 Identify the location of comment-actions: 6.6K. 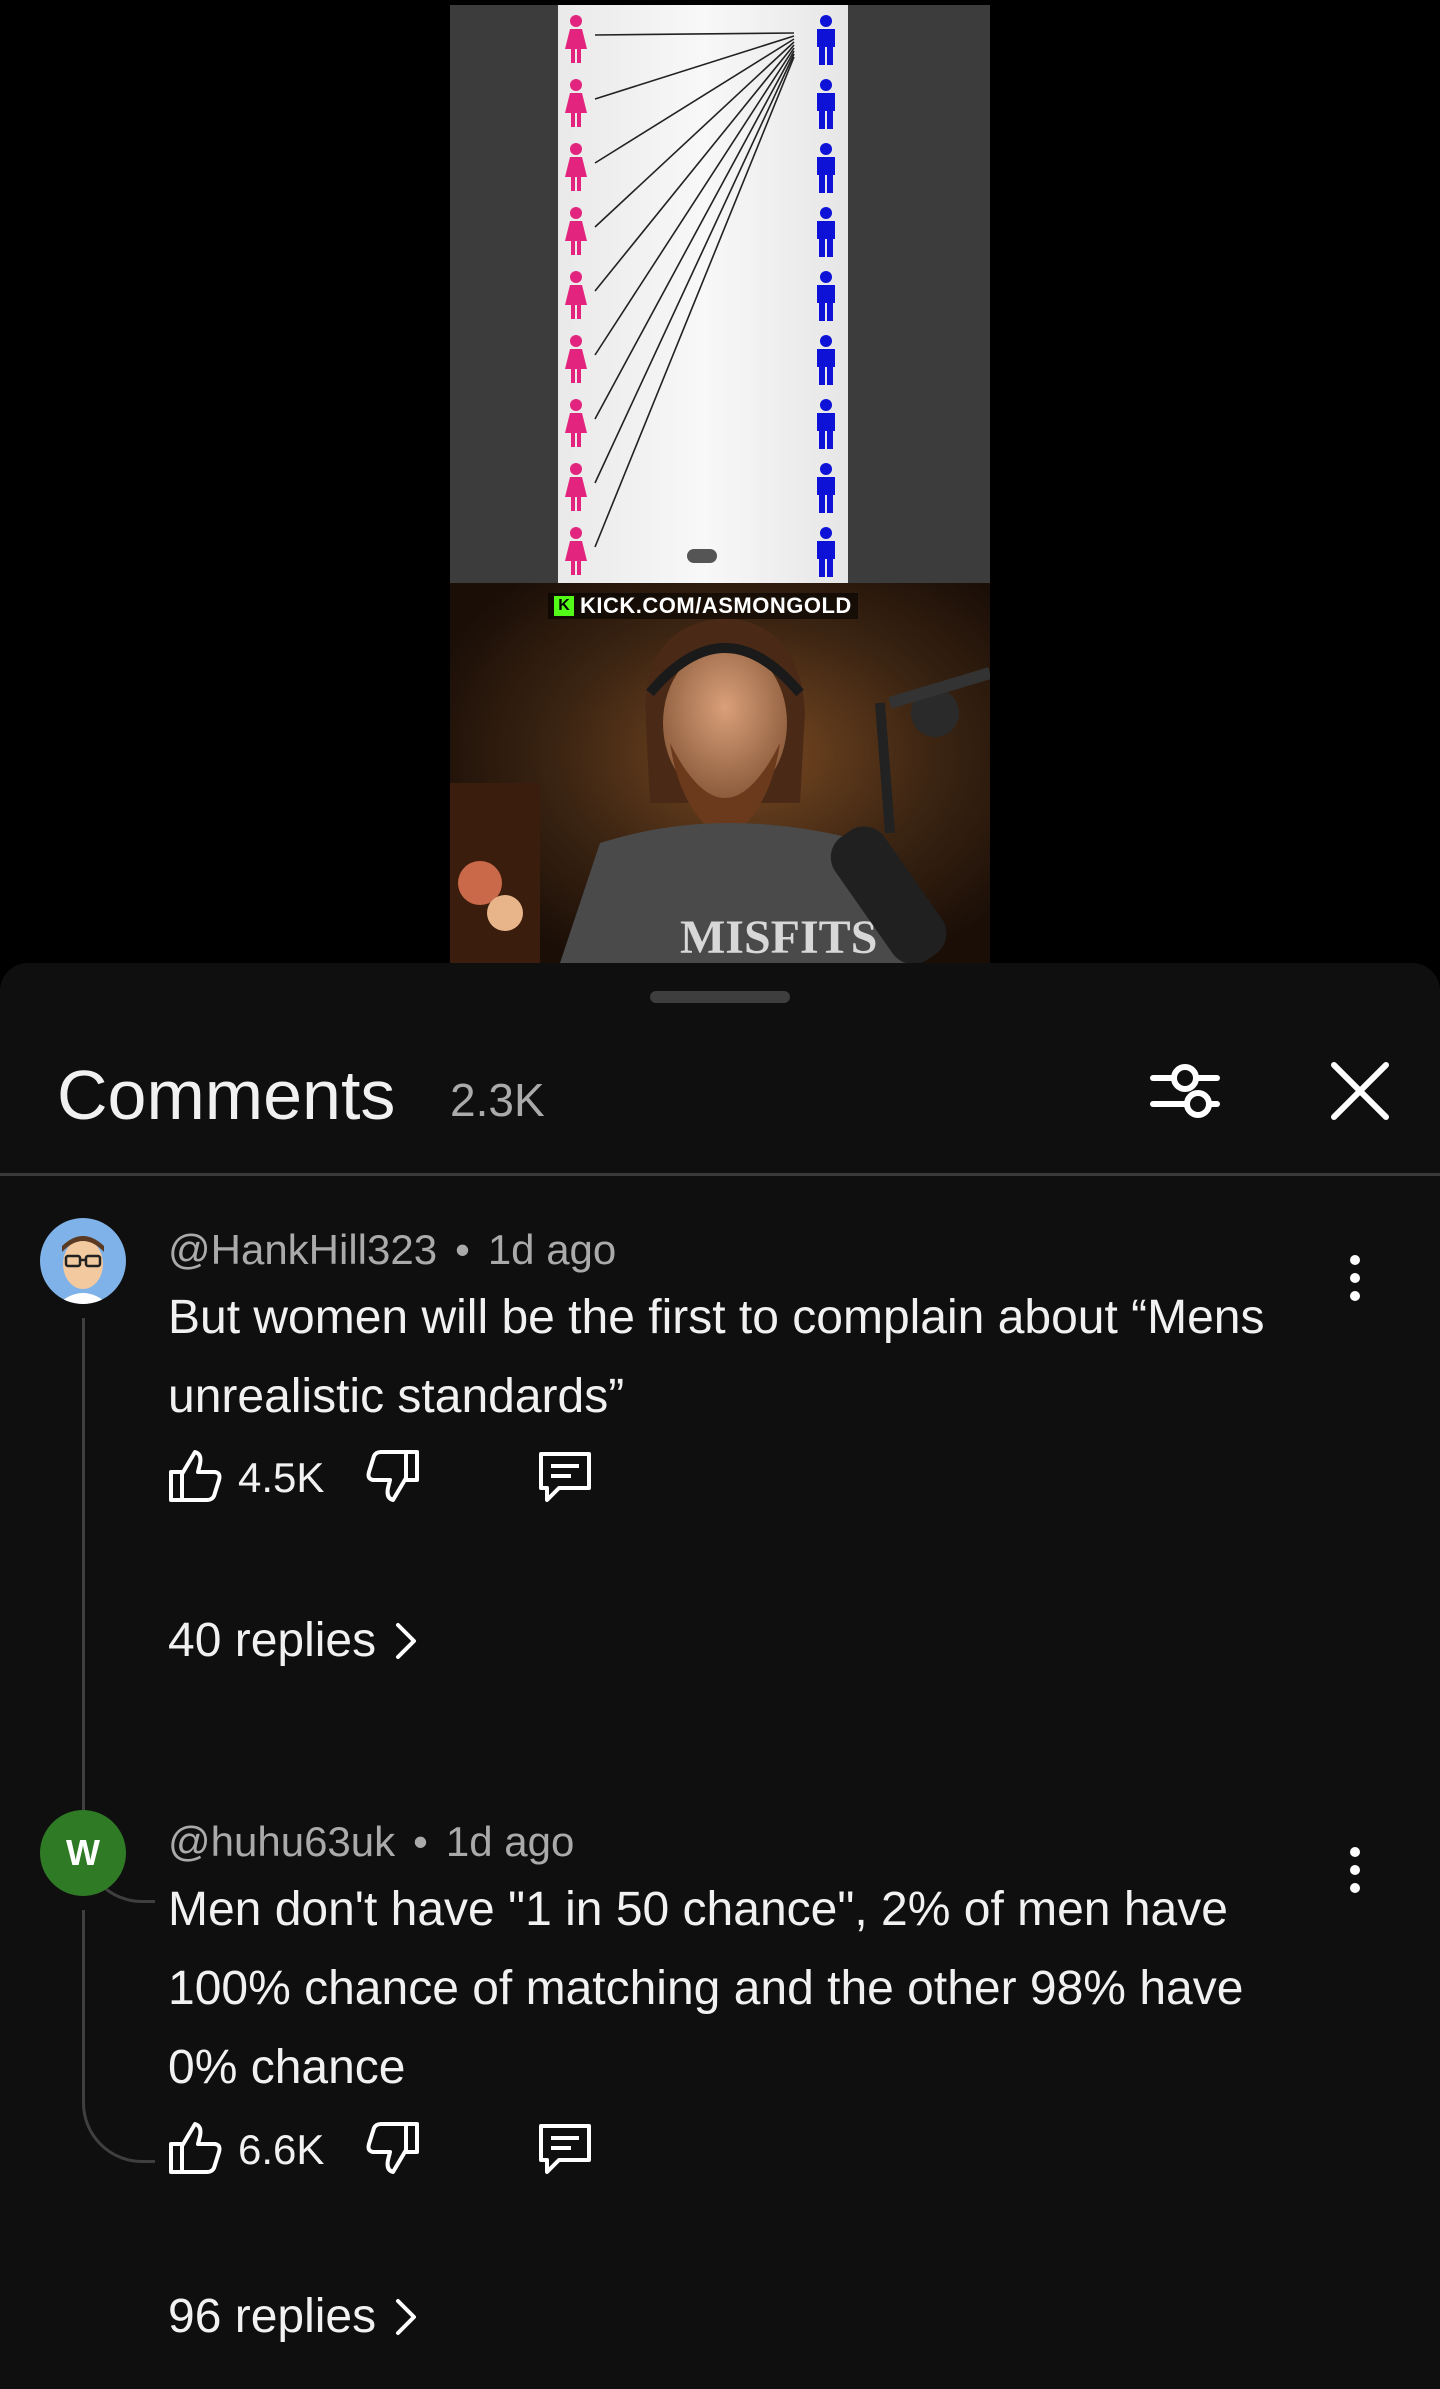
(465, 2153).